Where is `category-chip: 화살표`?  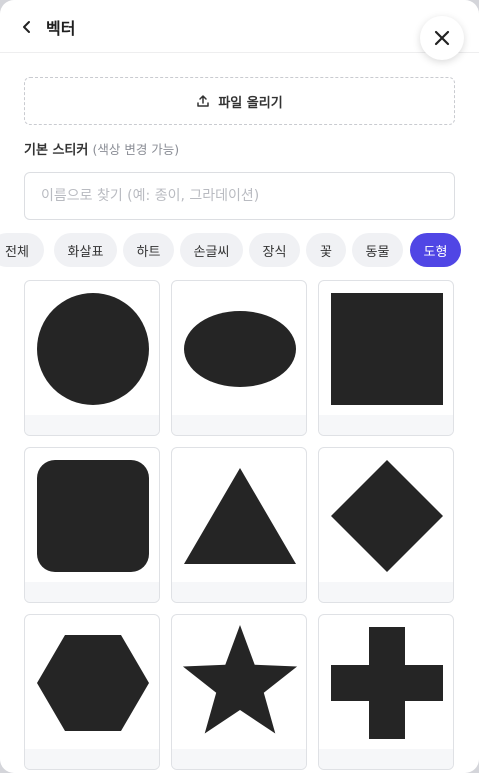
category-chip: 화살표 is located at coordinates (85, 250).